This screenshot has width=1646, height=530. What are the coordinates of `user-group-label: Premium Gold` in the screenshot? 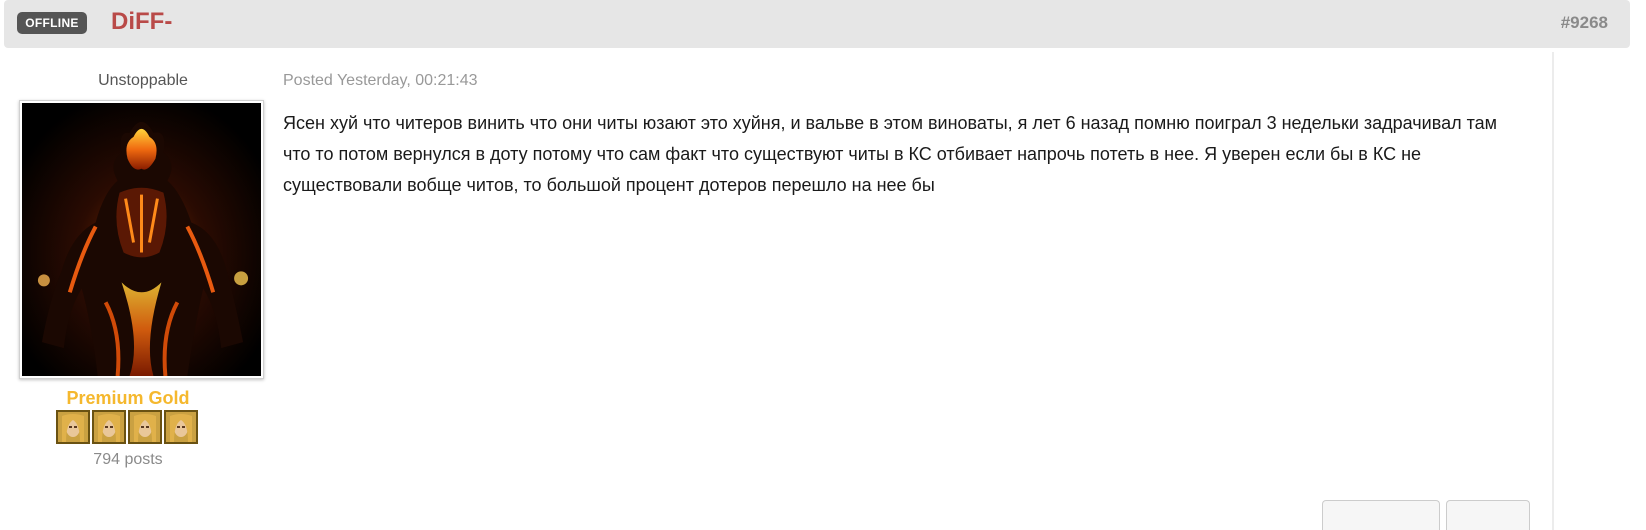 It's located at (128, 398).